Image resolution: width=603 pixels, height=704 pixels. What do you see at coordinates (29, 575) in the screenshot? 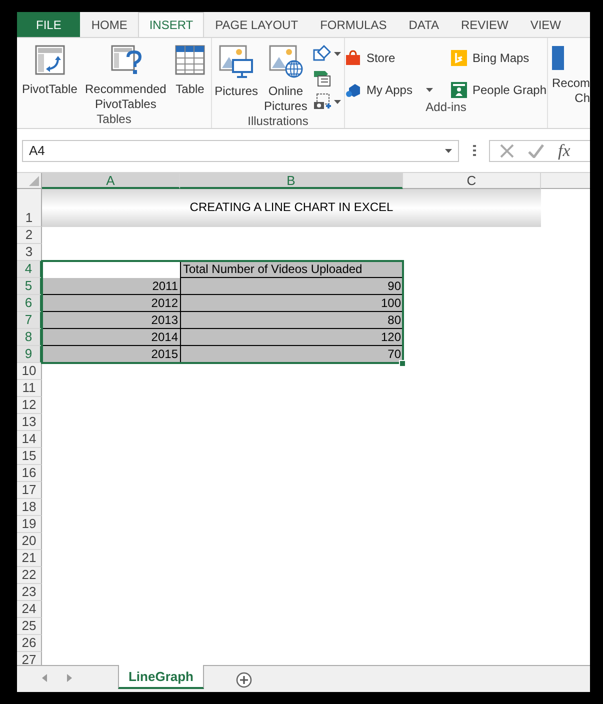
I see `row-header: 22` at bounding box center [29, 575].